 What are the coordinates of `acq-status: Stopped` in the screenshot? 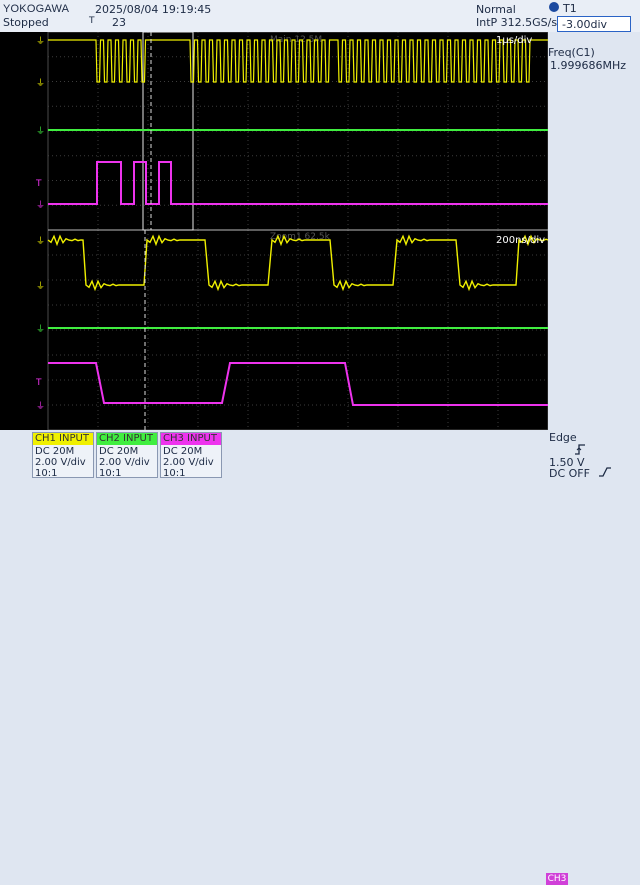 It's located at (26, 22).